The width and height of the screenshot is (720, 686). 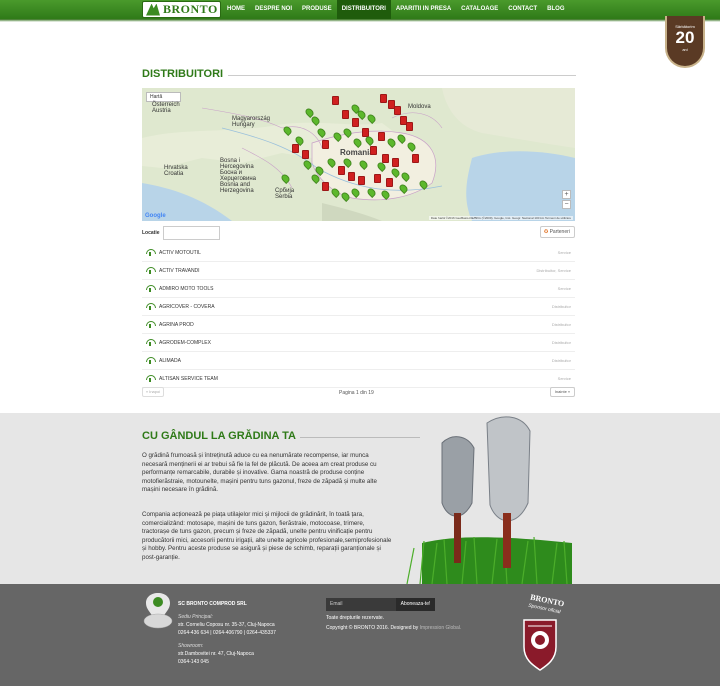 What do you see at coordinates (522, 9) in the screenshot?
I see `menu-item-contact: CONTACT` at bounding box center [522, 9].